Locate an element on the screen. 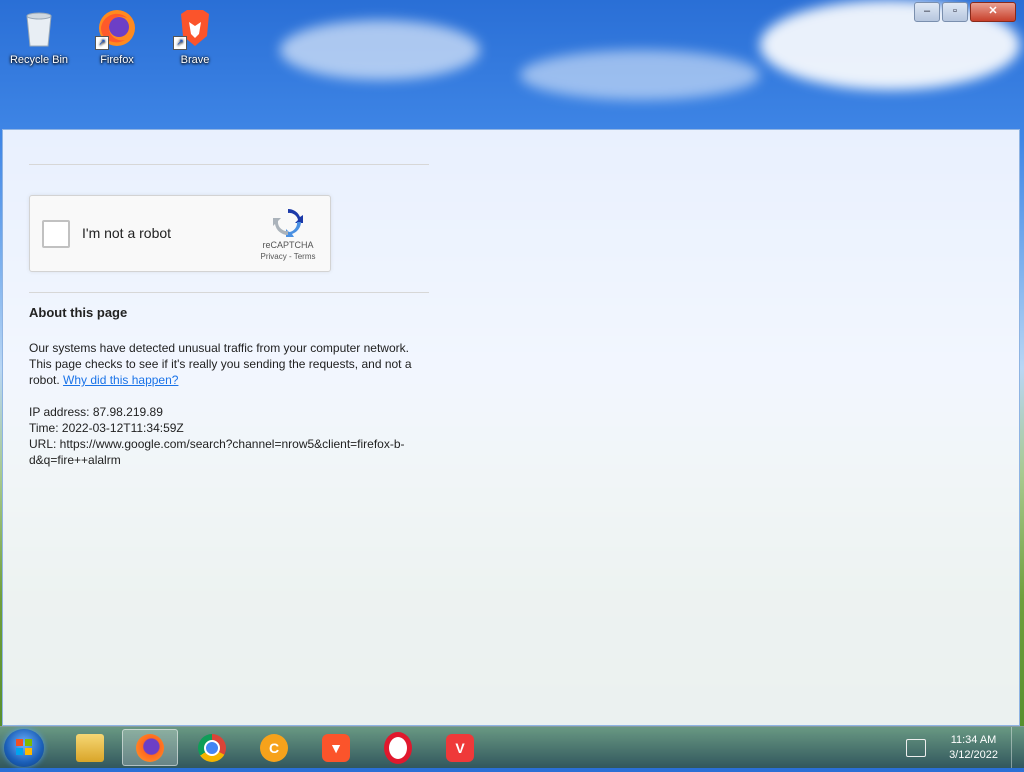 The height and width of the screenshot is (772, 1024). desktop-icon-label: Brave is located at coordinates (195, 60).